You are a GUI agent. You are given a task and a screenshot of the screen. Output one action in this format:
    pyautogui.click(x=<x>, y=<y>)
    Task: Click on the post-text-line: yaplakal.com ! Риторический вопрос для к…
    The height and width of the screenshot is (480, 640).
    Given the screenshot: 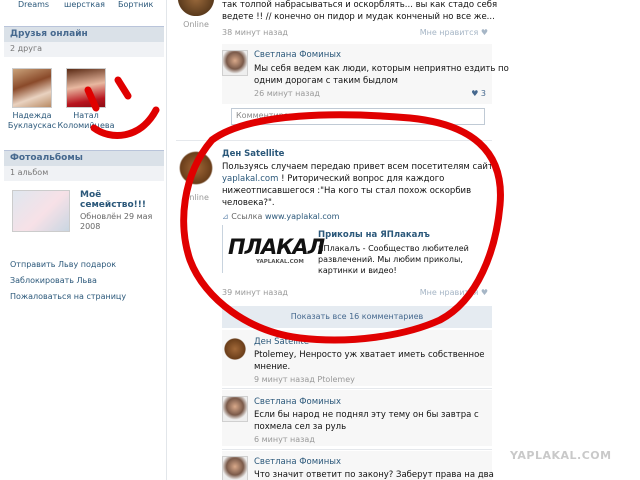 What is the action you would take?
    pyautogui.click(x=333, y=179)
    